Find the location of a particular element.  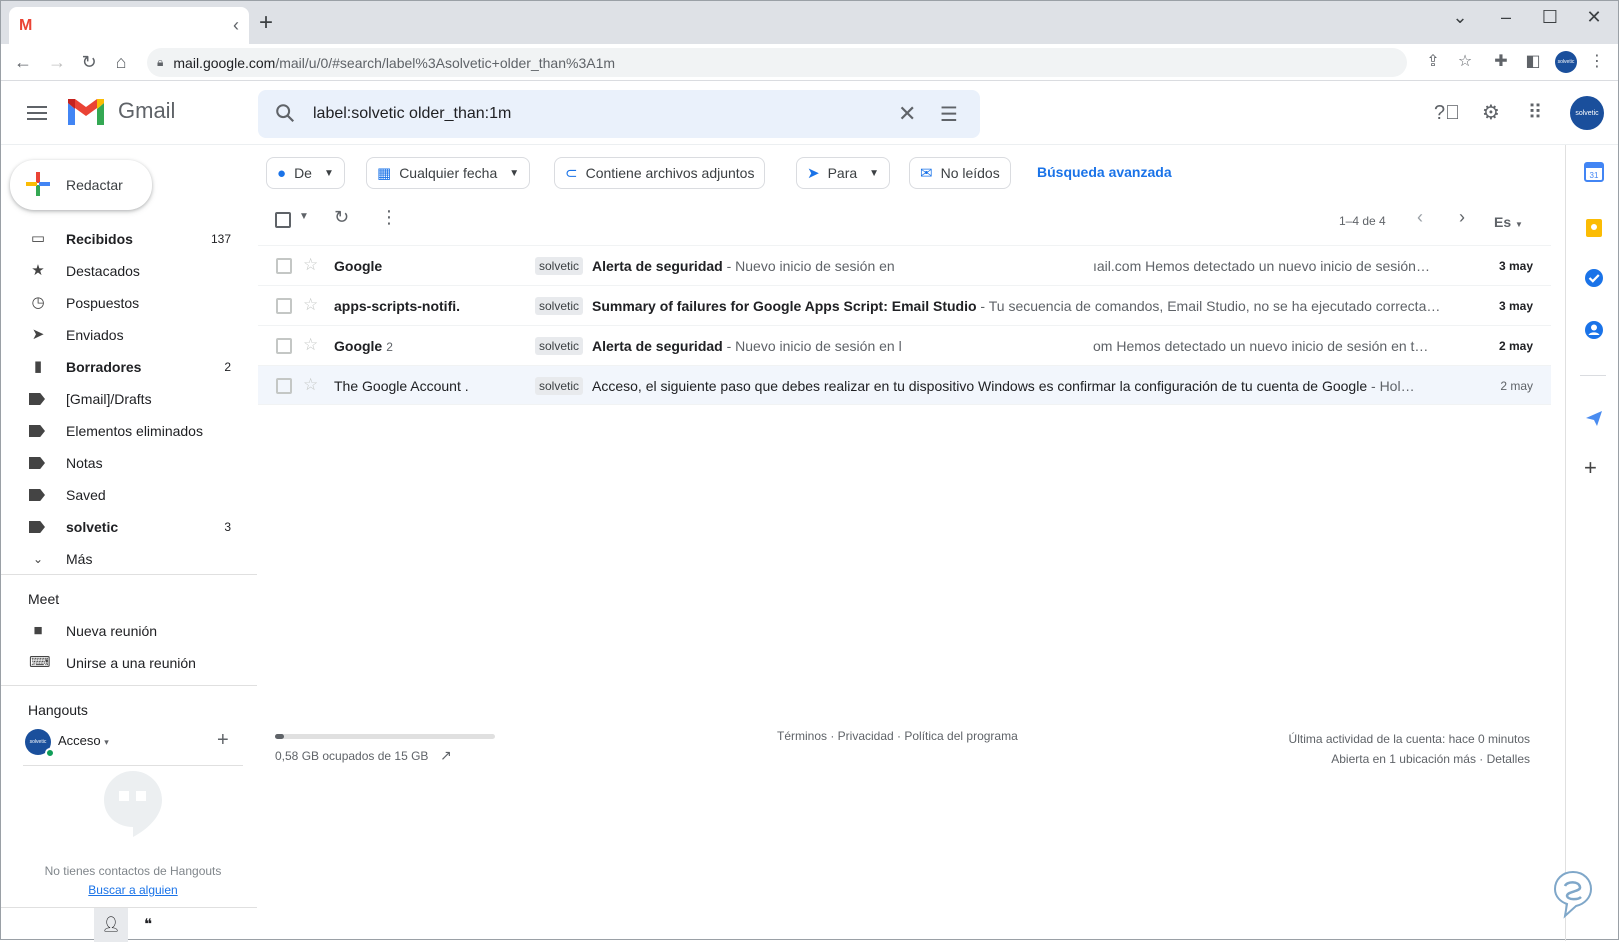

compose-plus-icon is located at coordinates (38, 184).